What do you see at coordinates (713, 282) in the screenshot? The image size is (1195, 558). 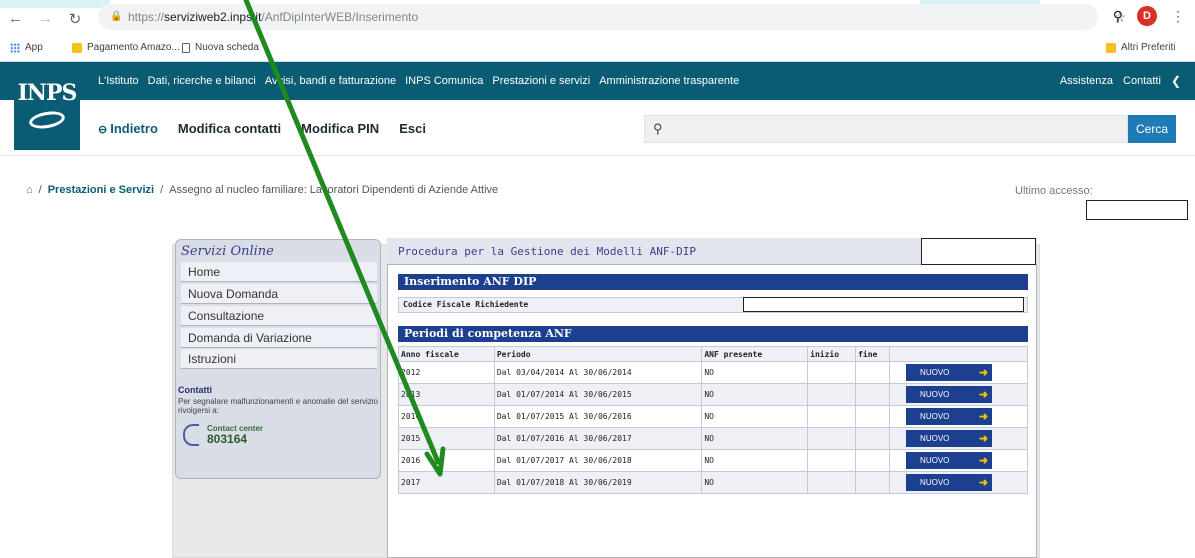 I see `section-inserimento: Inserimento ANF DIP` at bounding box center [713, 282].